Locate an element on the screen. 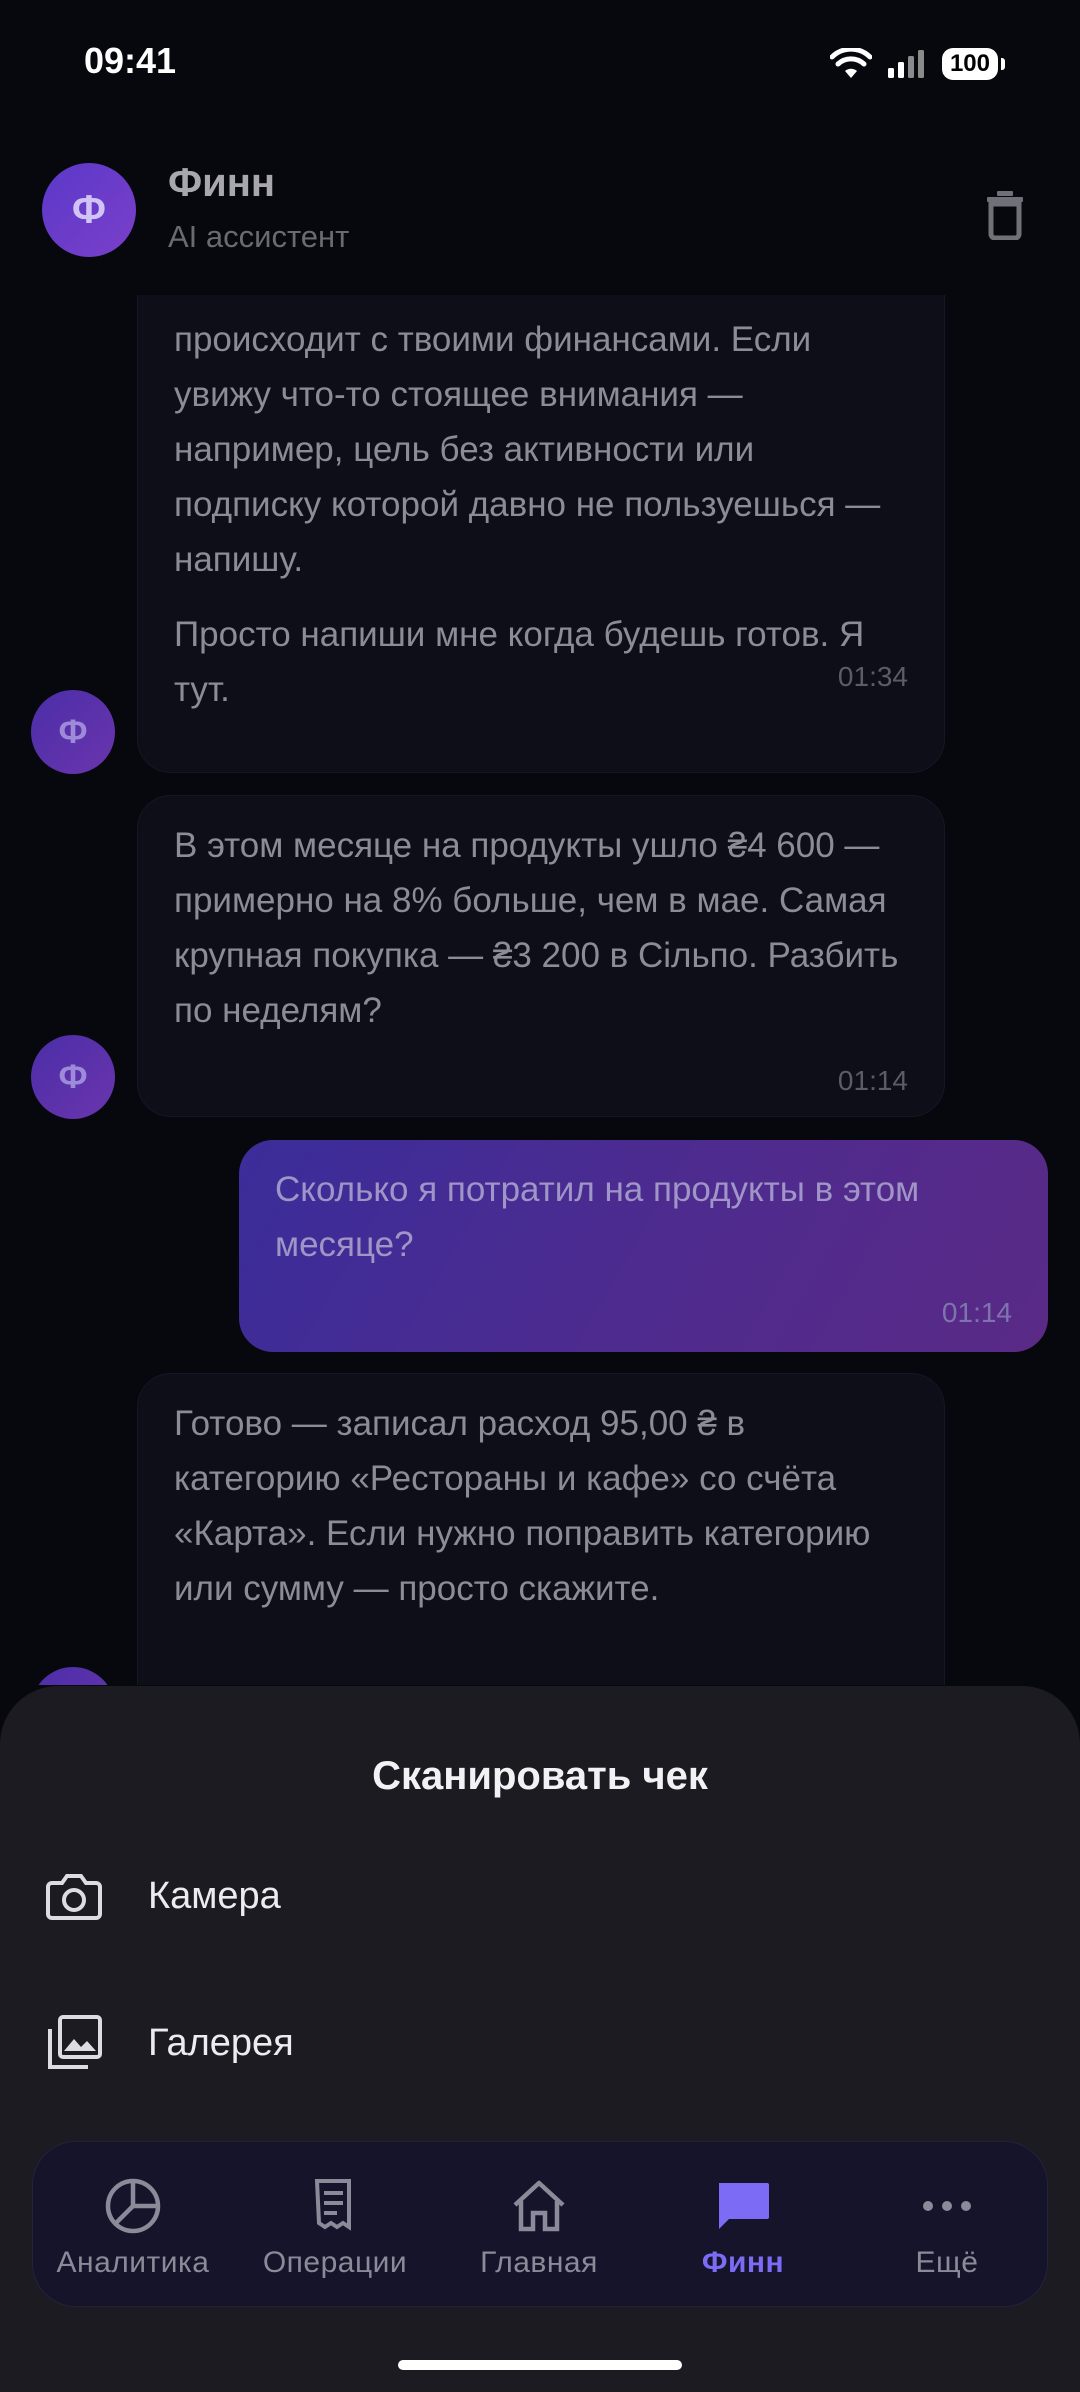 The height and width of the screenshot is (2392, 1080). assistant-name: Финн is located at coordinates (222, 183).